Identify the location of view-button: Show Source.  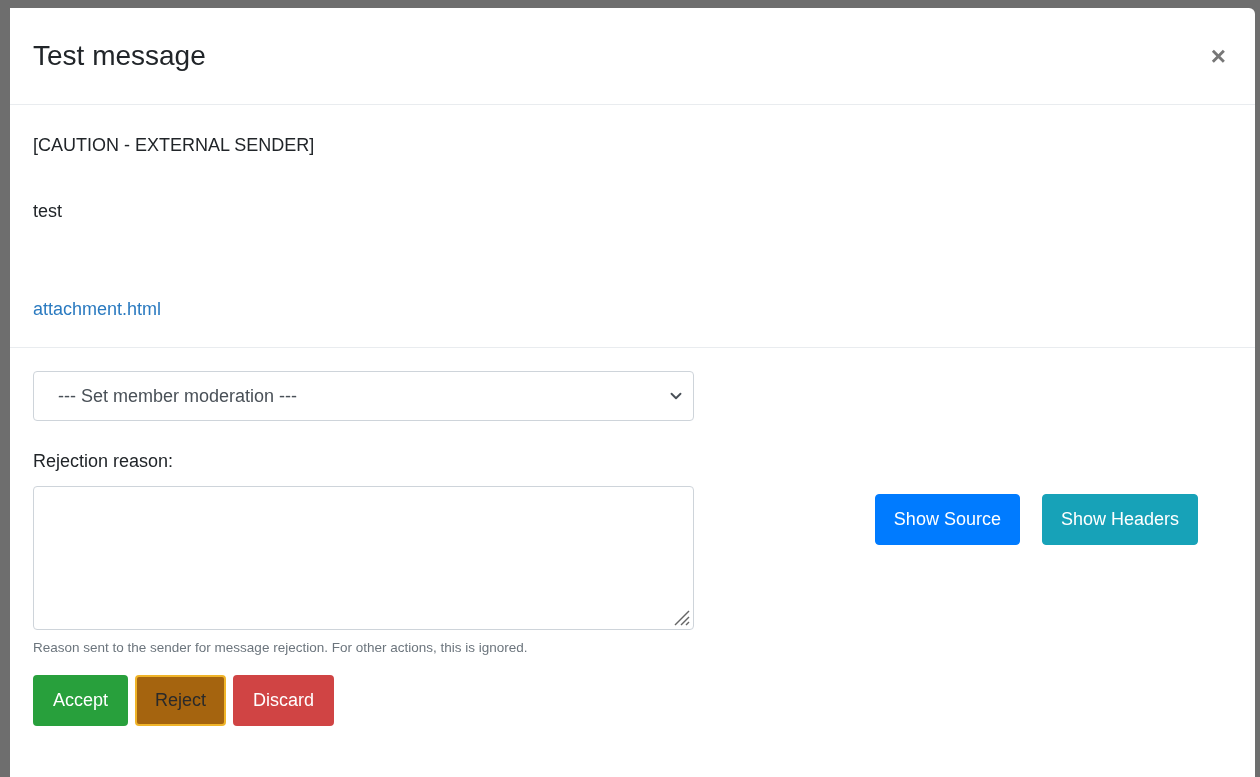
(947, 520).